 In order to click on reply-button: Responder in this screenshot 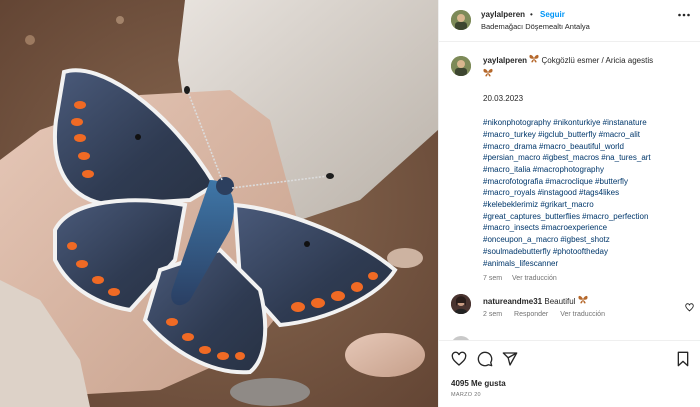, I will do `click(531, 314)`.